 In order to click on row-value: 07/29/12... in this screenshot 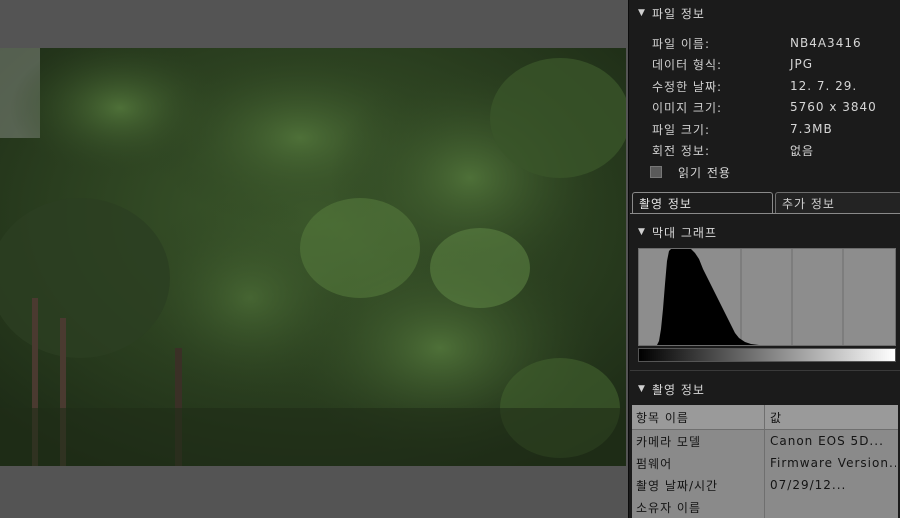, I will do `click(808, 485)`.